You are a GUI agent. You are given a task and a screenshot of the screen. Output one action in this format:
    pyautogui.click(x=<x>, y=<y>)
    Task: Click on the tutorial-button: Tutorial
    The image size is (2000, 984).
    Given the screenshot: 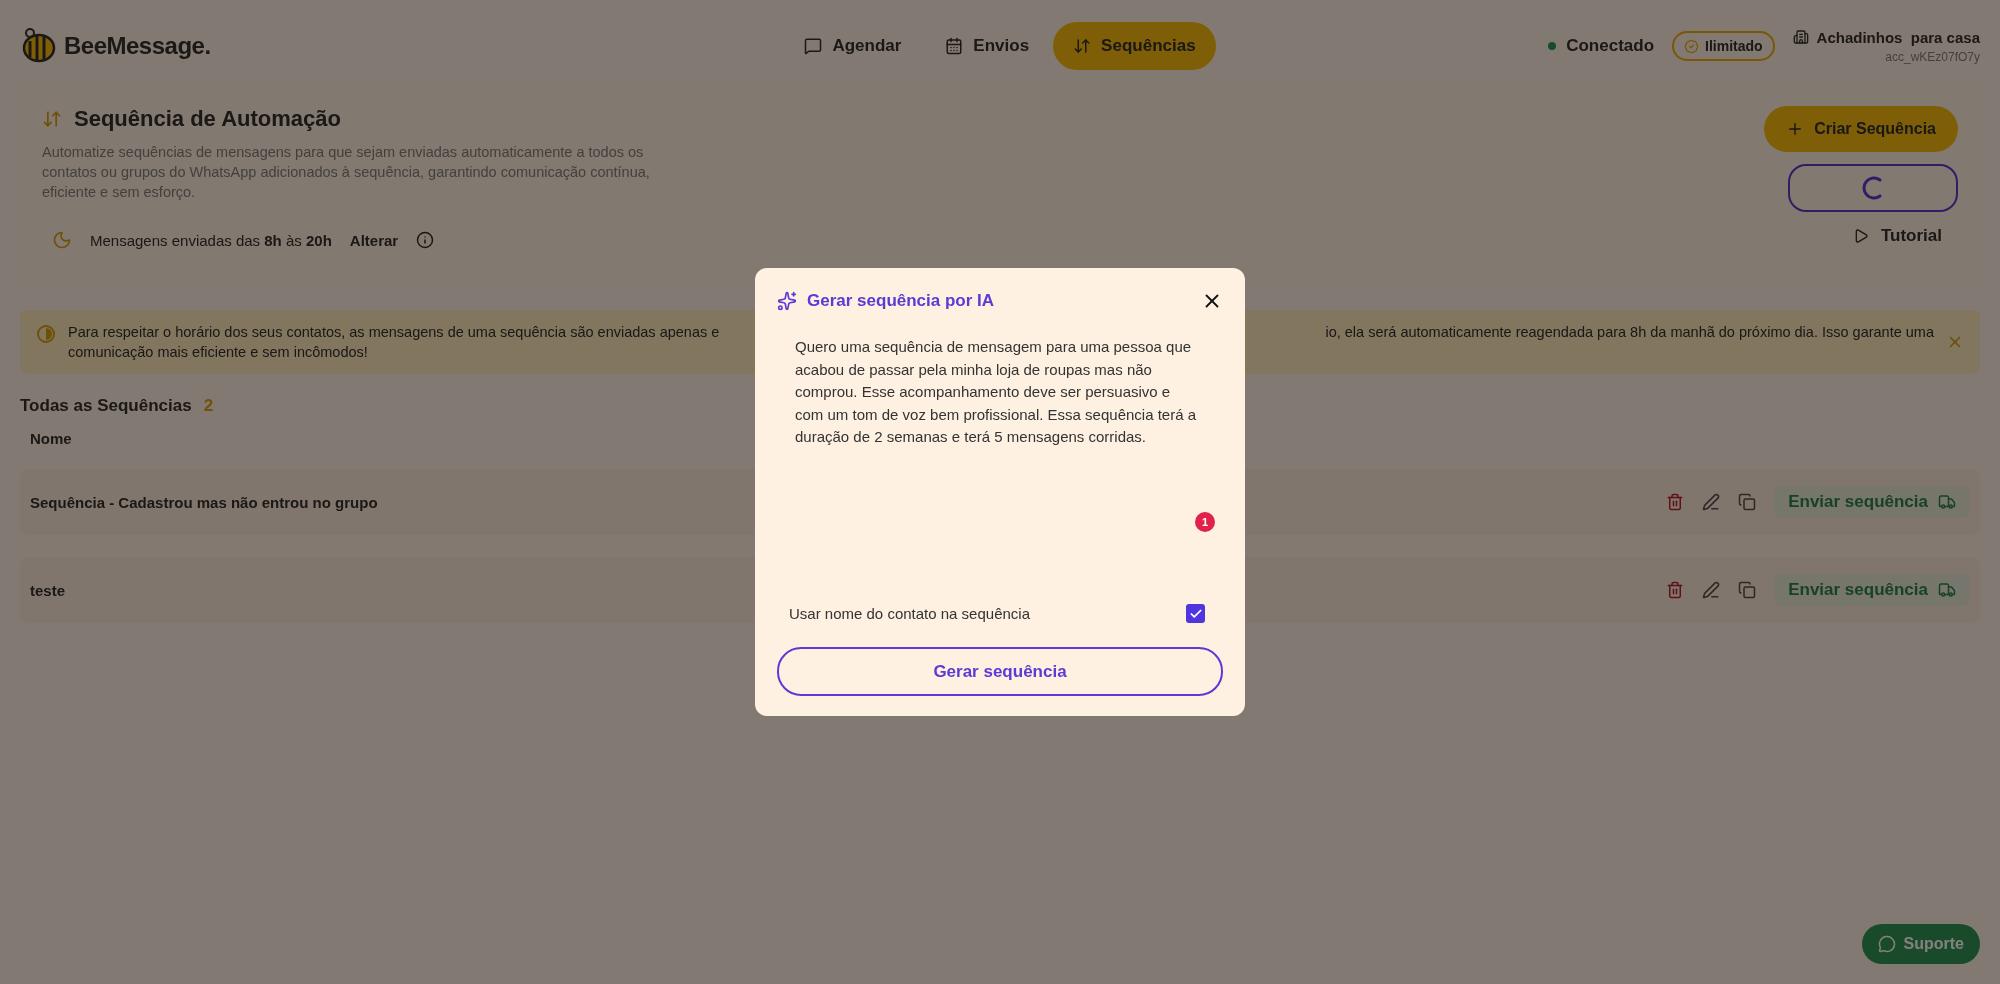 What is the action you would take?
    pyautogui.click(x=1897, y=236)
    